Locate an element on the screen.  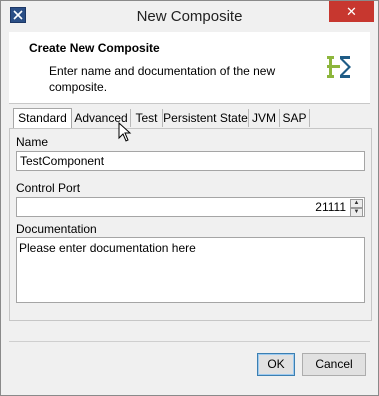
title-bar: New Composite ✕ is located at coordinates (189, 16).